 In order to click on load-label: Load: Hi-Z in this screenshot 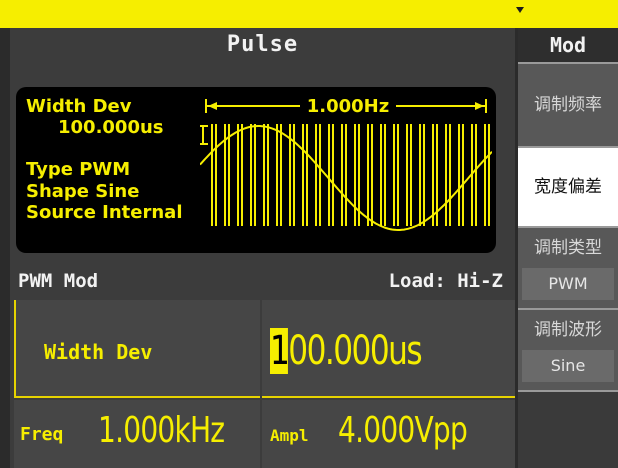, I will do `click(445, 281)`.